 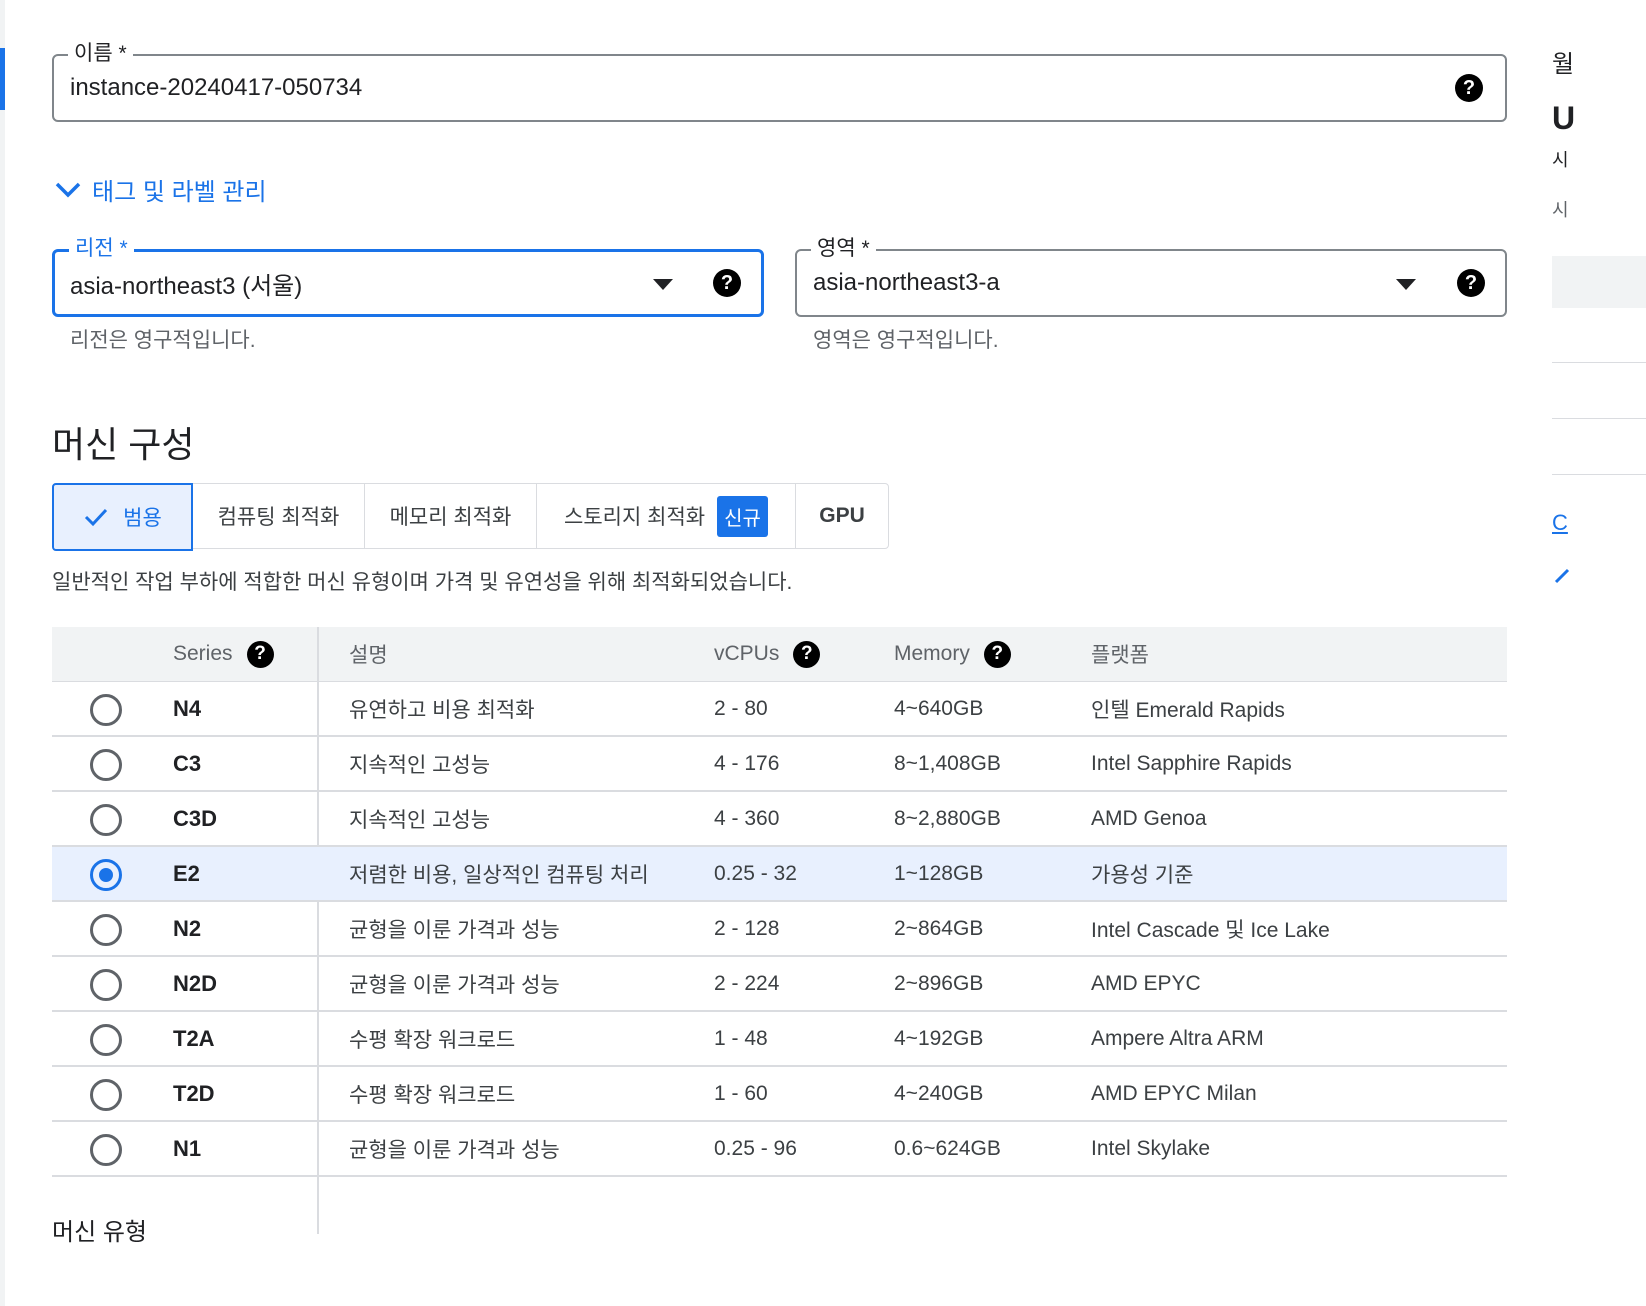 I want to click on tab-label: 범용, so click(x=142, y=518).